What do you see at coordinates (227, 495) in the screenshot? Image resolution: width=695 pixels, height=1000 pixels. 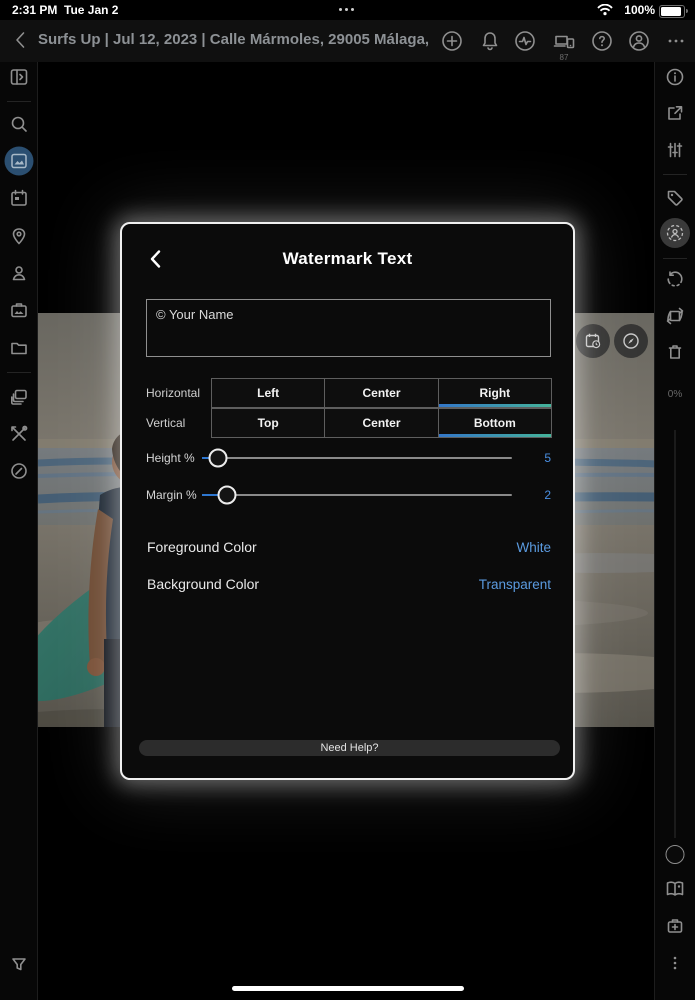 I see `margin-slider-thumb` at bounding box center [227, 495].